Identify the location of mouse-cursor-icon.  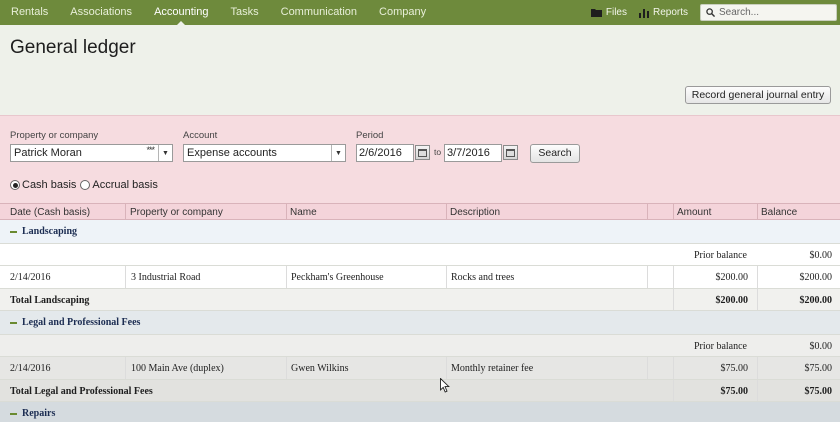
(445, 385).